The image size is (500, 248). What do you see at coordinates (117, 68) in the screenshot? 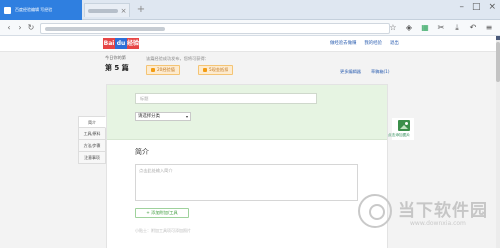
I see `article-count: 第 5 篇` at bounding box center [117, 68].